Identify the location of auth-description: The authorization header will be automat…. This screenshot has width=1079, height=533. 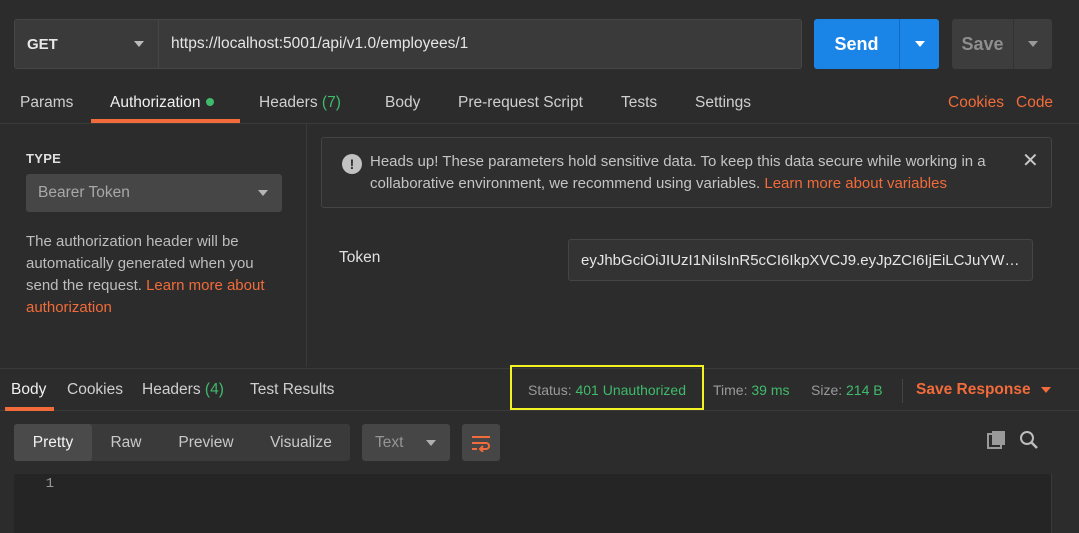
(157, 275).